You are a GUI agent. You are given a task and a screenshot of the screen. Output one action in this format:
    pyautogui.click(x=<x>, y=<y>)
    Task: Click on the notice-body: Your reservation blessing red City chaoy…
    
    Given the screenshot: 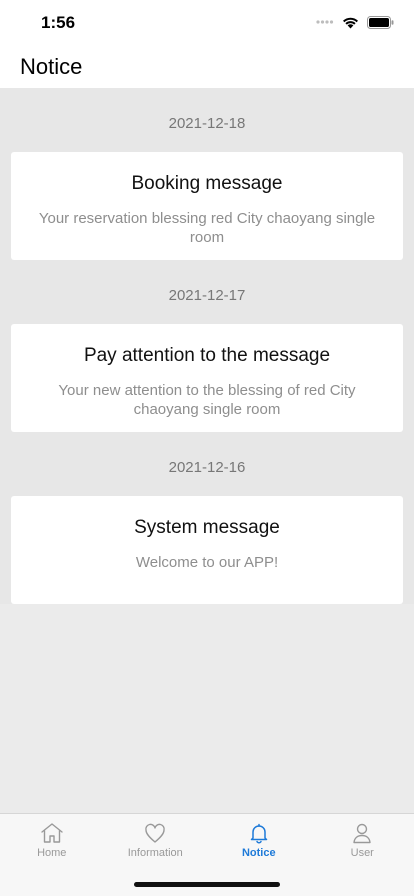 What is the action you would take?
    pyautogui.click(x=207, y=228)
    